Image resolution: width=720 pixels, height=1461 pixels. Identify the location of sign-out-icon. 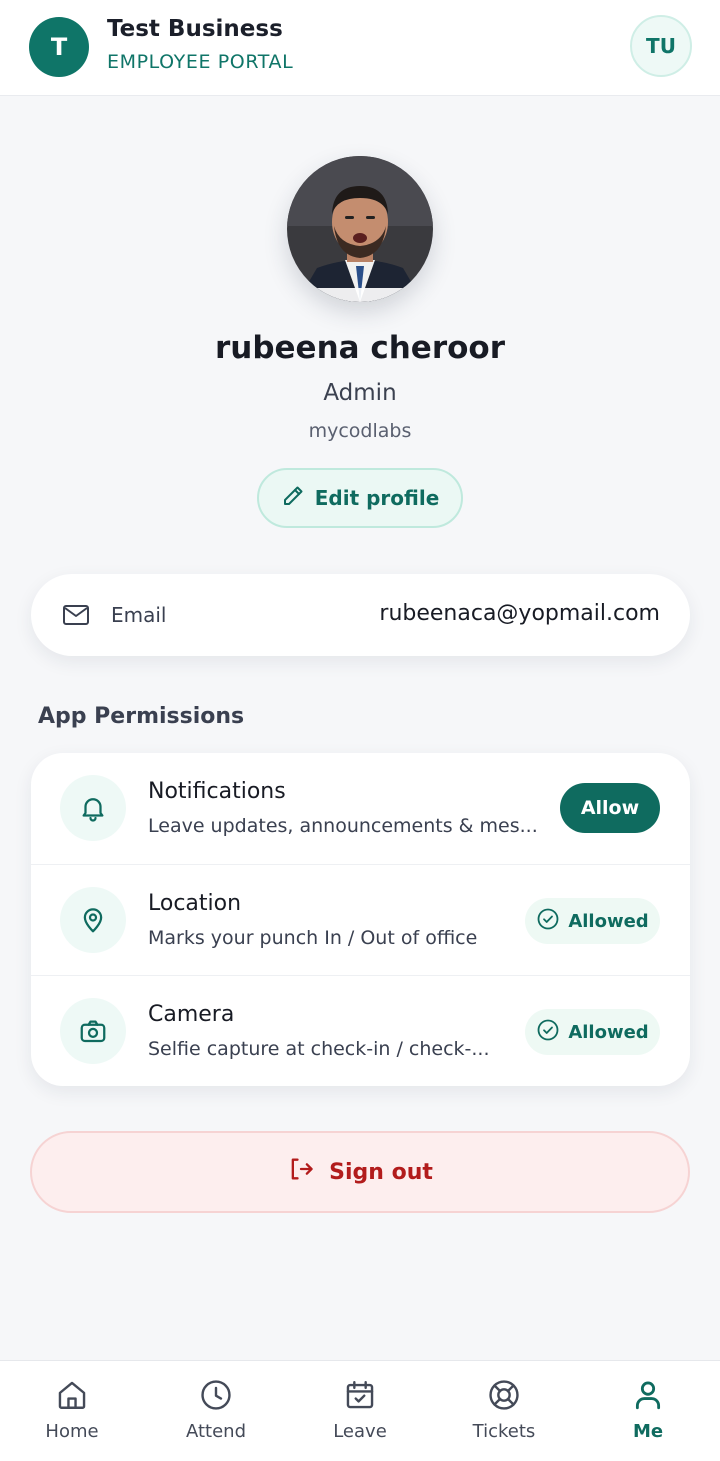
(301, 1172).